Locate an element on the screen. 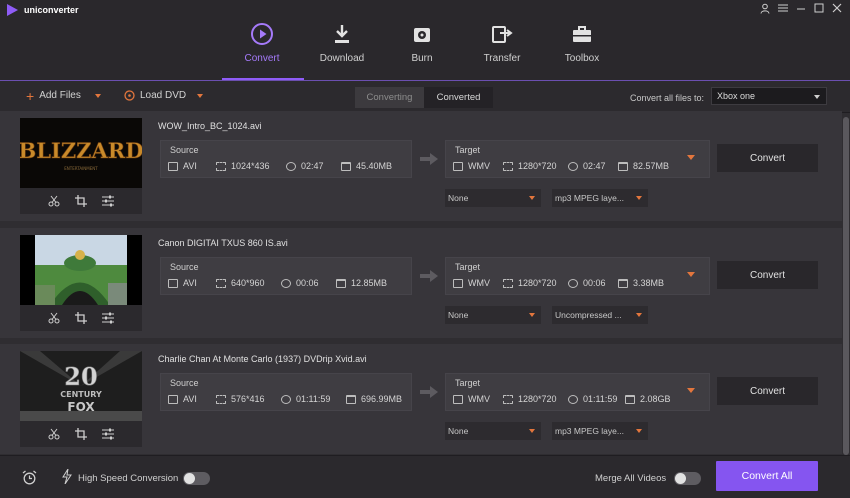  minimize-icon is located at coordinates (801, 8).